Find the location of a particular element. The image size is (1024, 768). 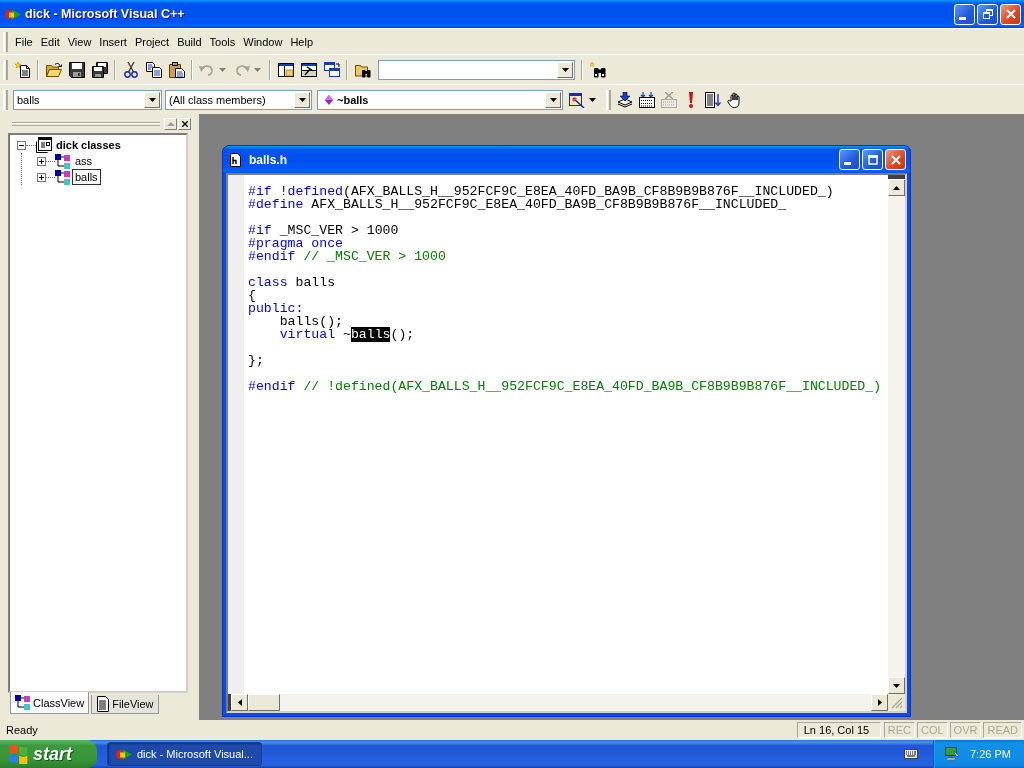

menu-item: Edit is located at coordinates (50, 41).